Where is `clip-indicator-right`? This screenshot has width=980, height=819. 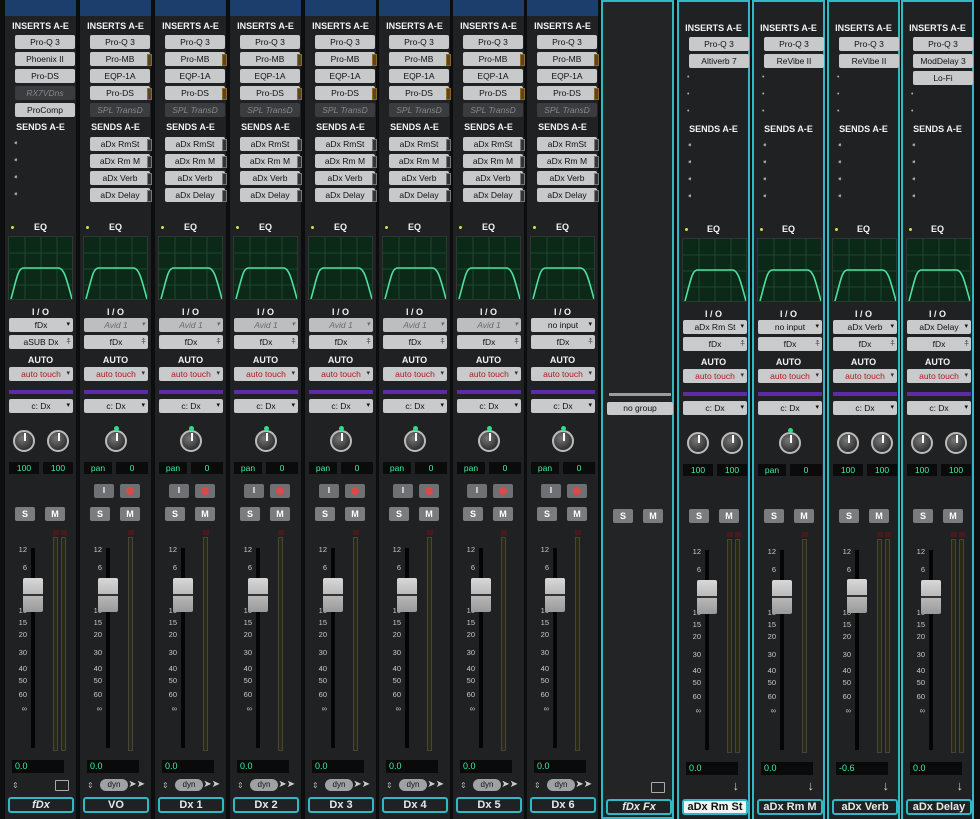
clip-indicator-right is located at coordinates (888, 534).